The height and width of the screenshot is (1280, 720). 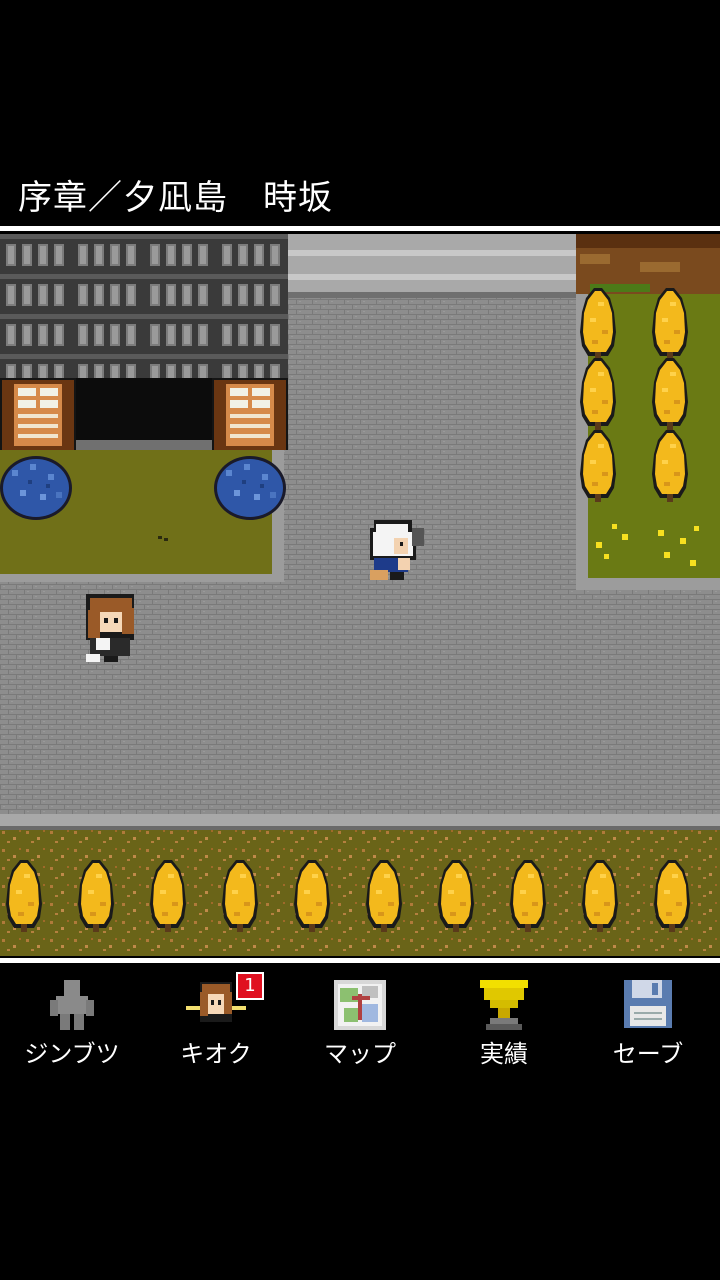 What do you see at coordinates (72, 1054) in the screenshot?
I see `menu-jinbutsu-label: ジンブツ` at bounding box center [72, 1054].